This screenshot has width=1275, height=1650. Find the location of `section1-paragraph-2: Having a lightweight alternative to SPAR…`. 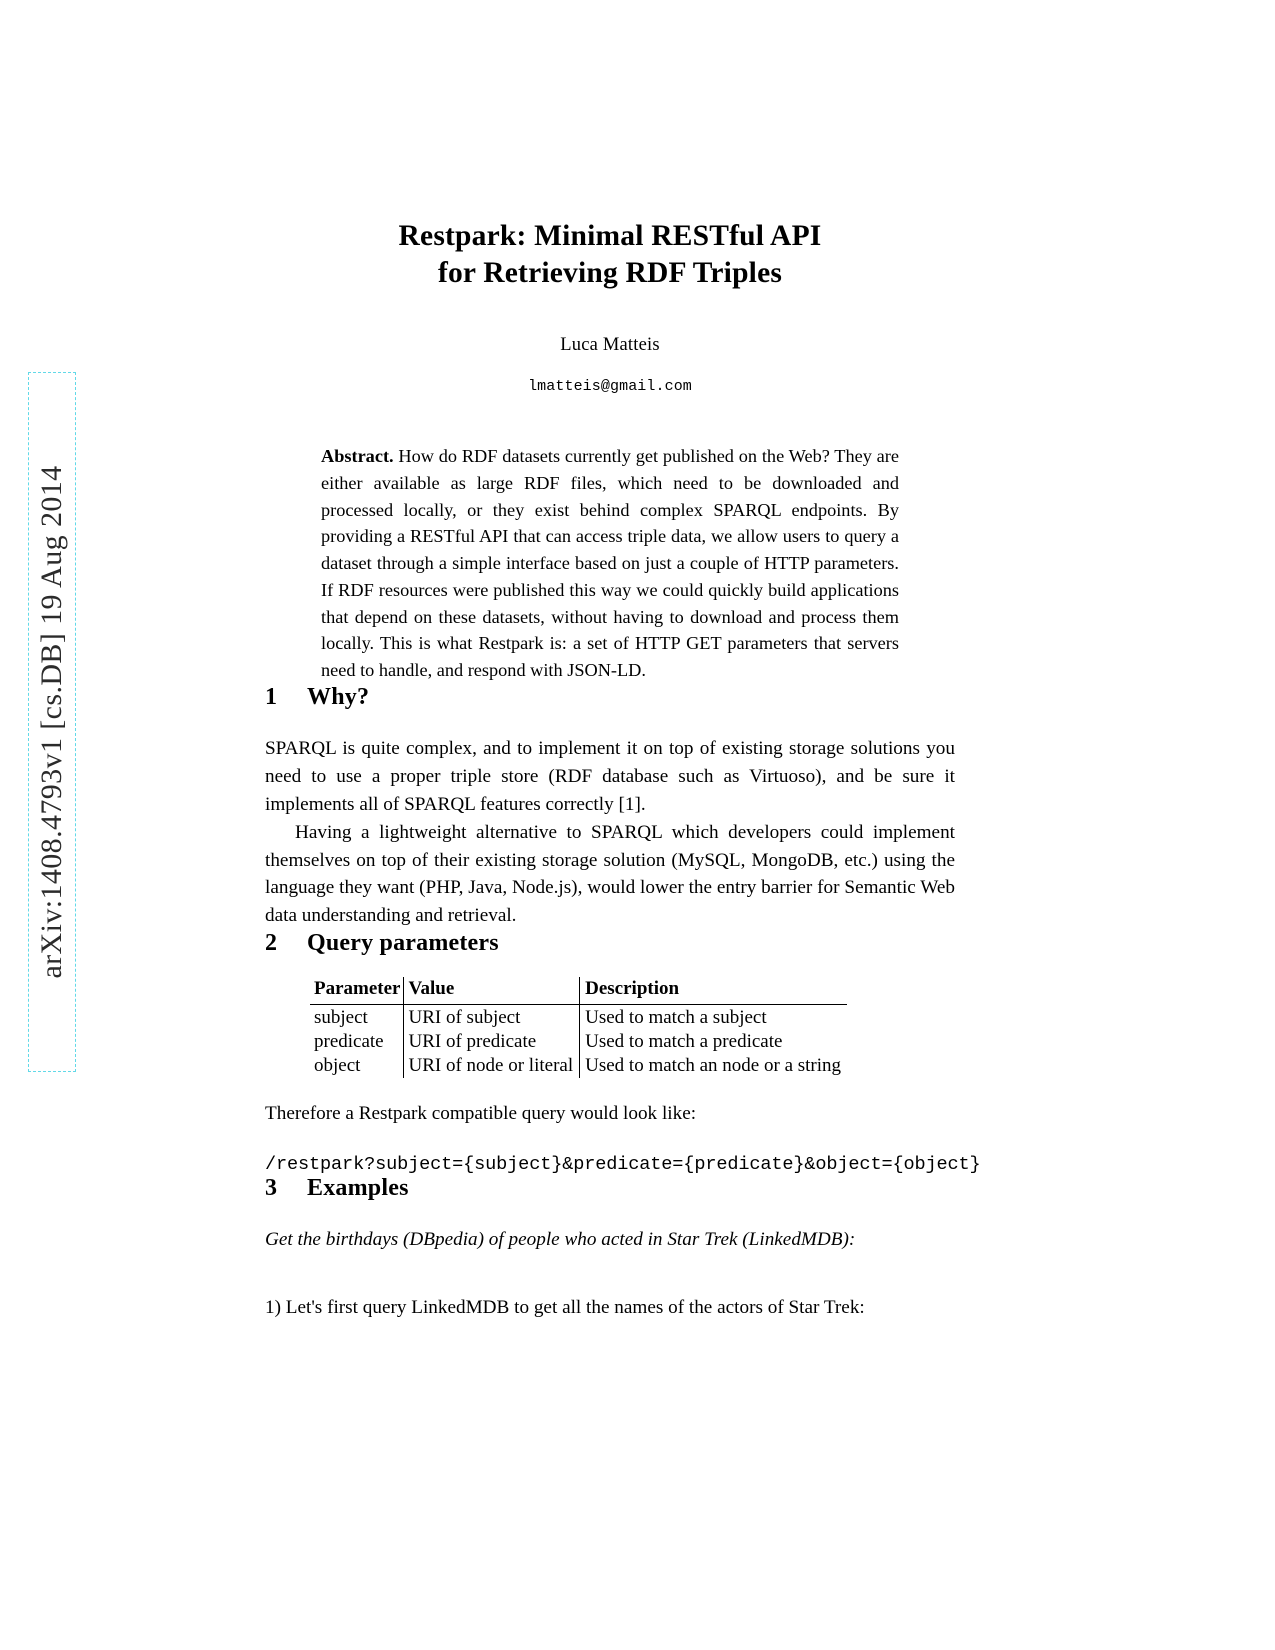

section1-paragraph-2: Having a lightweight alternative to SPAR… is located at coordinates (610, 874).